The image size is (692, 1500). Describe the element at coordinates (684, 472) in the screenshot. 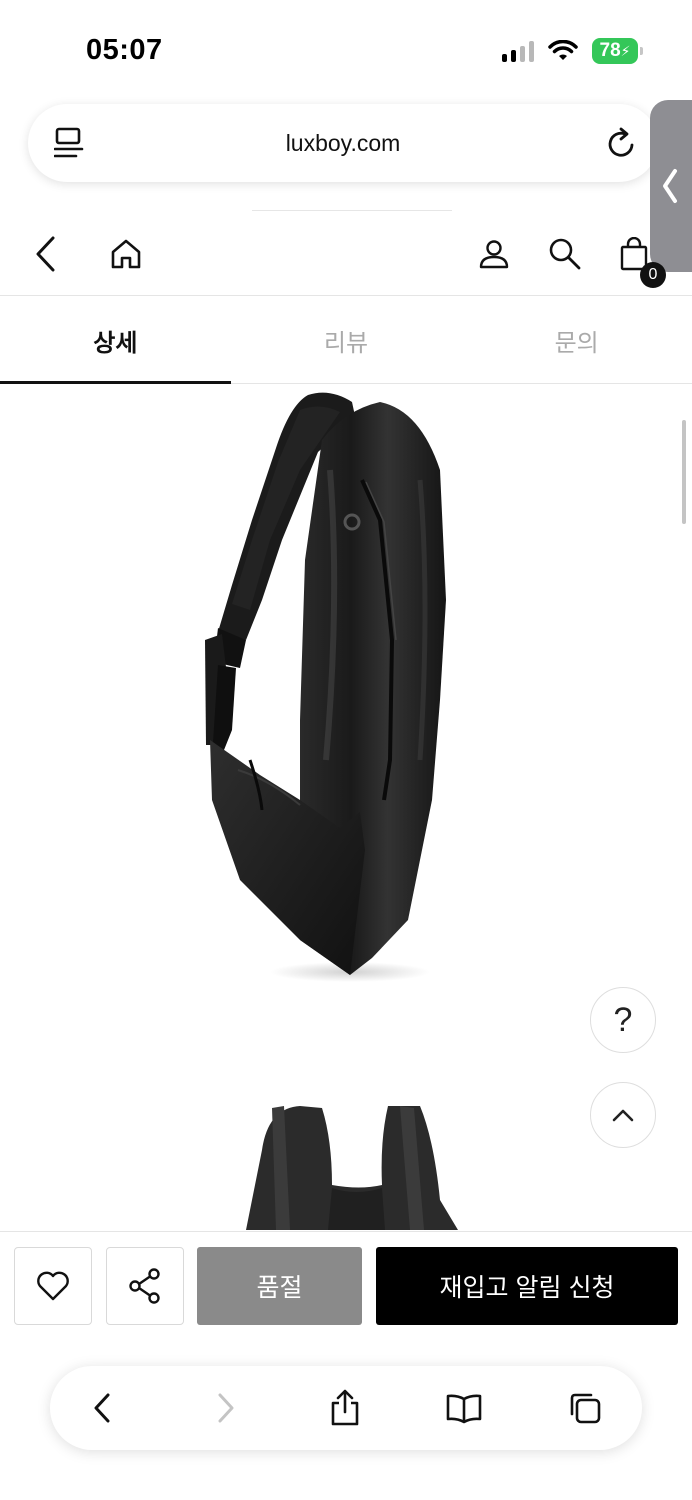

I see `scroll-indicator` at that location.